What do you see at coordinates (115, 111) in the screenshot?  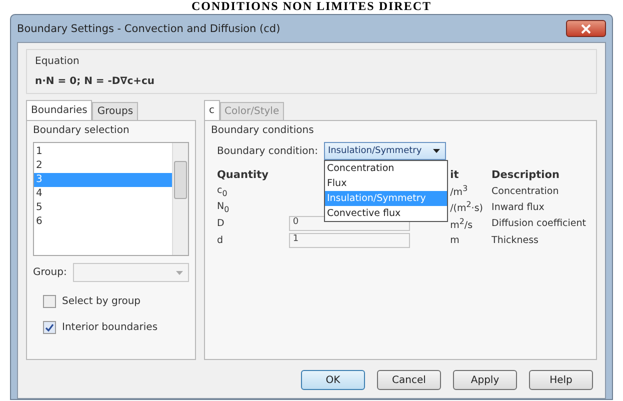 I see `tab: Groups` at bounding box center [115, 111].